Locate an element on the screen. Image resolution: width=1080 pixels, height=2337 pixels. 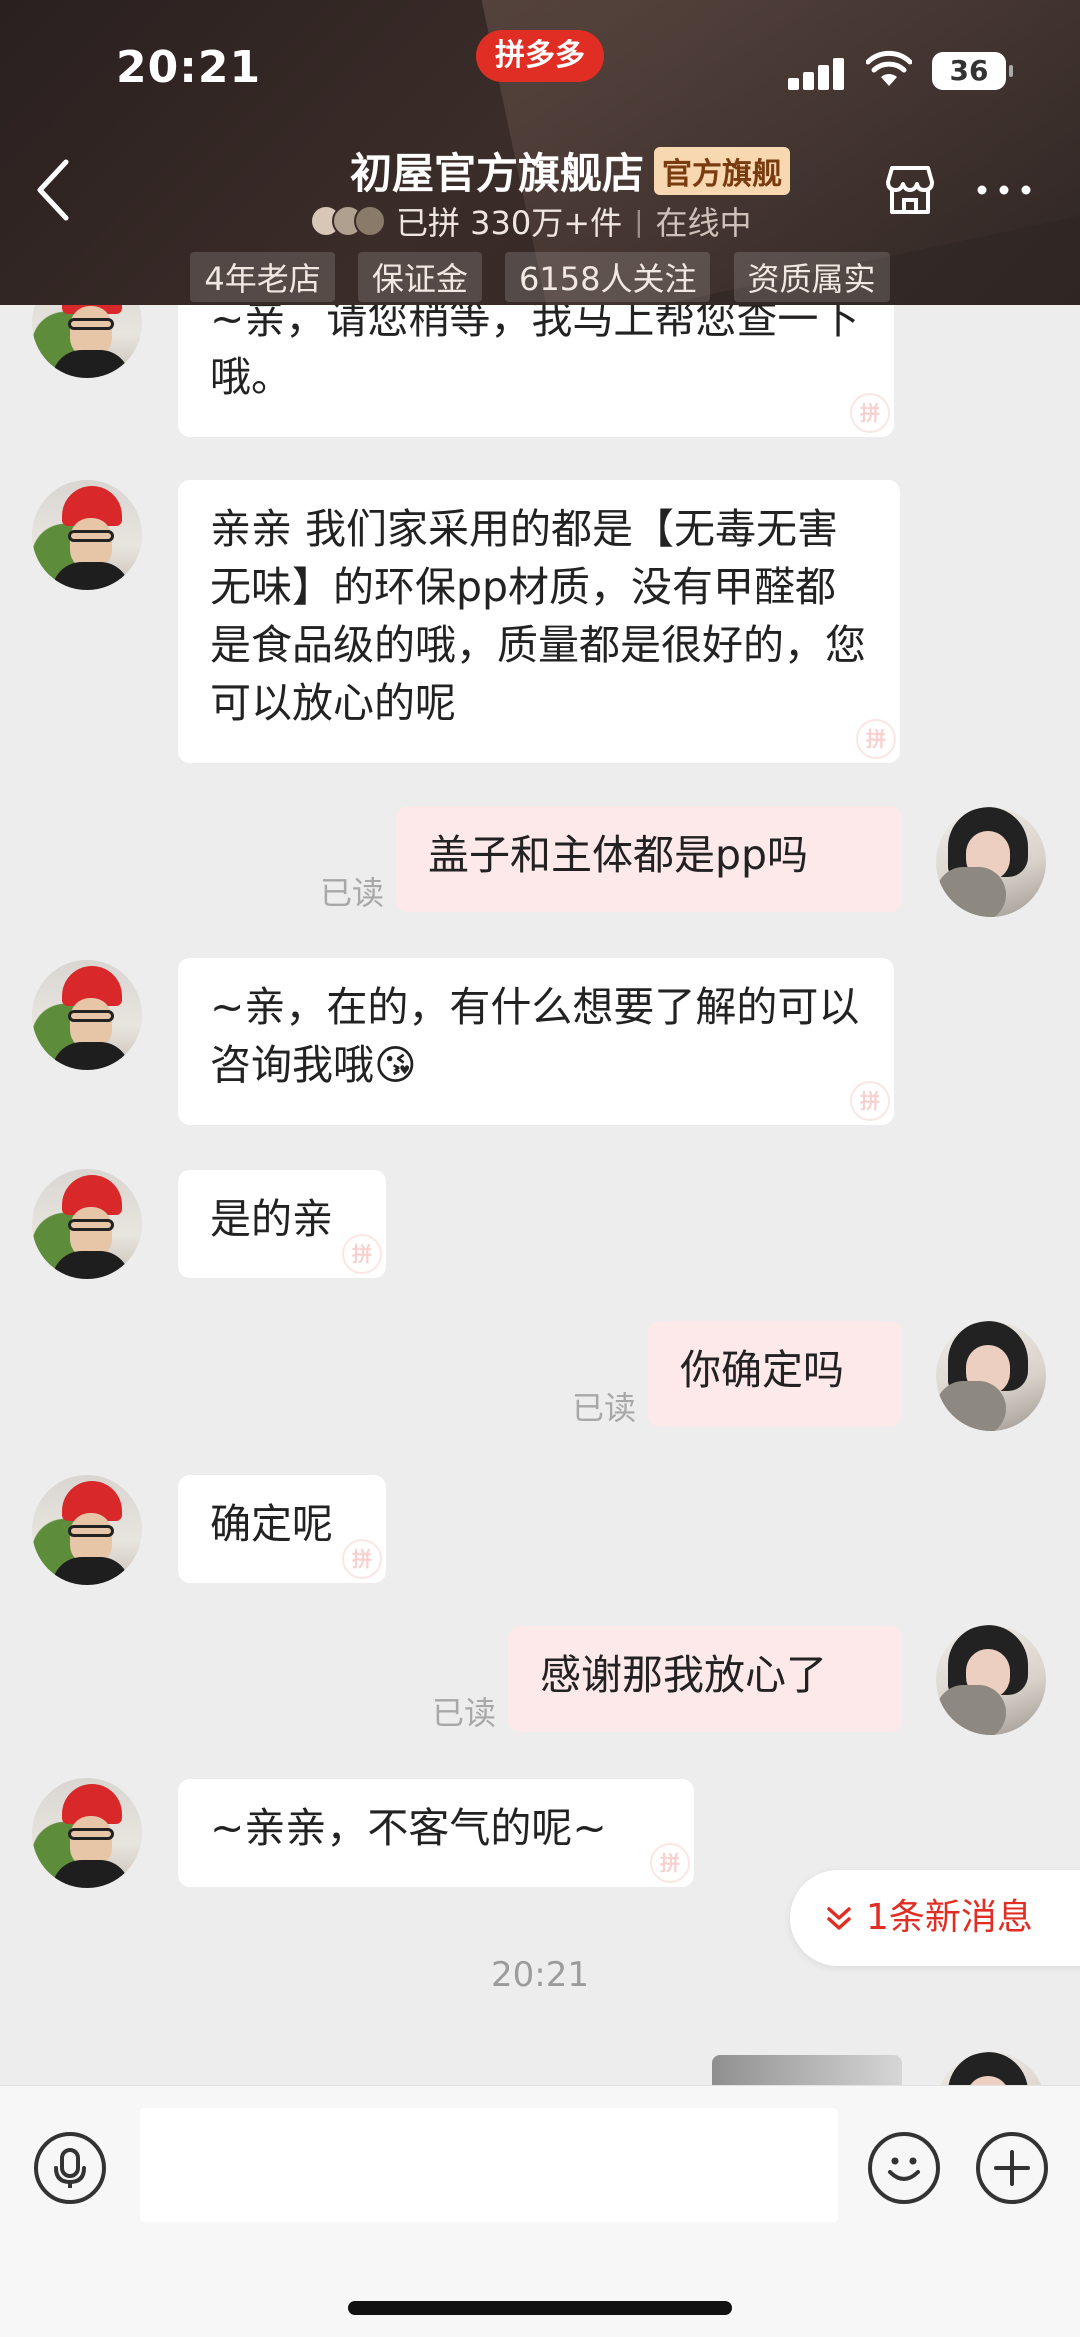
message-bubble: 是的亲 拼 is located at coordinates (282, 1224).